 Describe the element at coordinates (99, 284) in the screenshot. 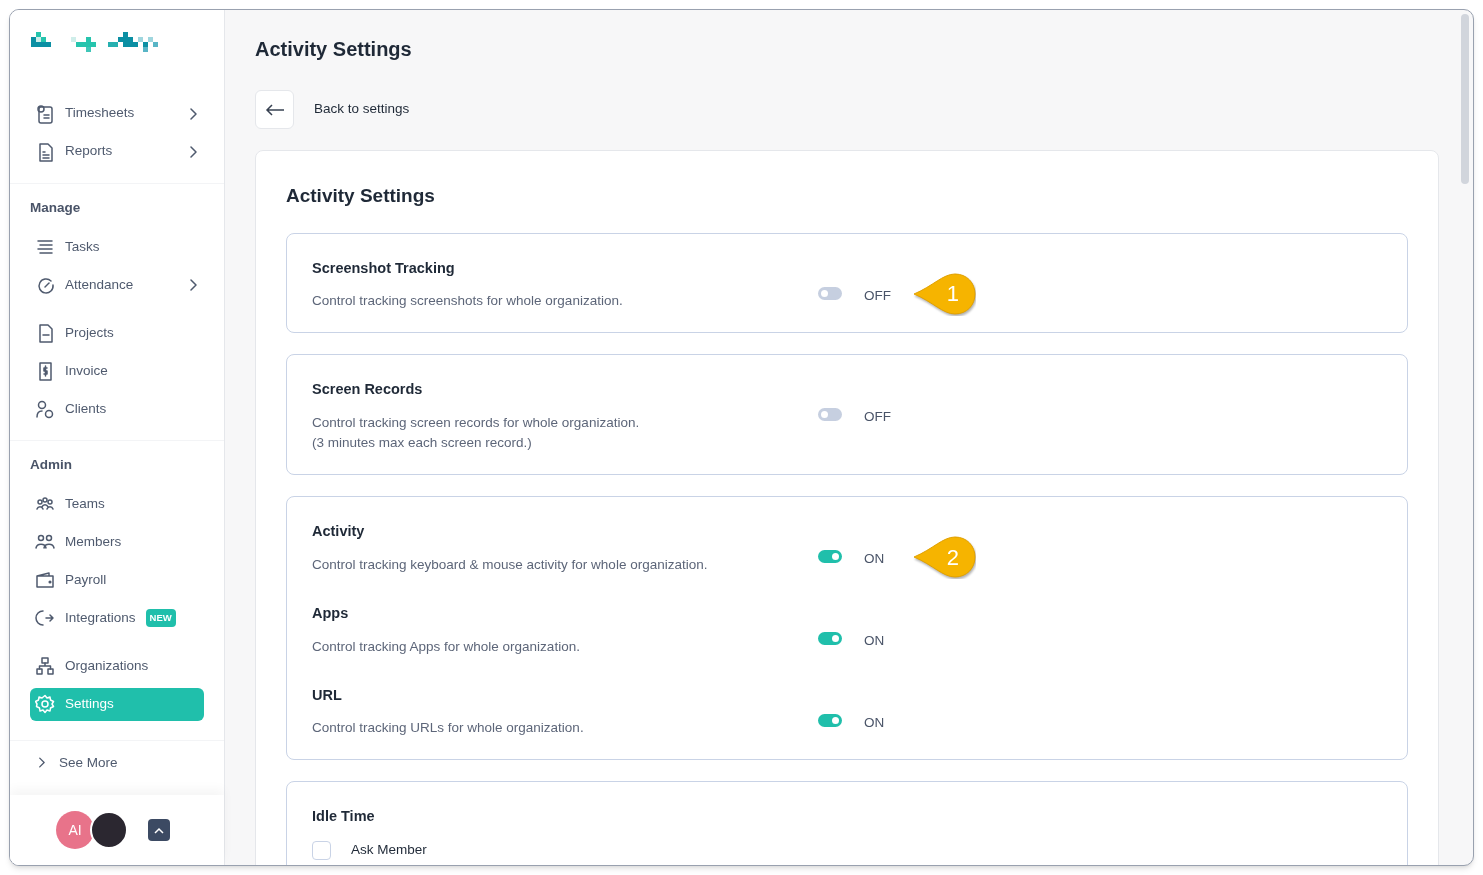

I see `item-label: Attendance` at that location.